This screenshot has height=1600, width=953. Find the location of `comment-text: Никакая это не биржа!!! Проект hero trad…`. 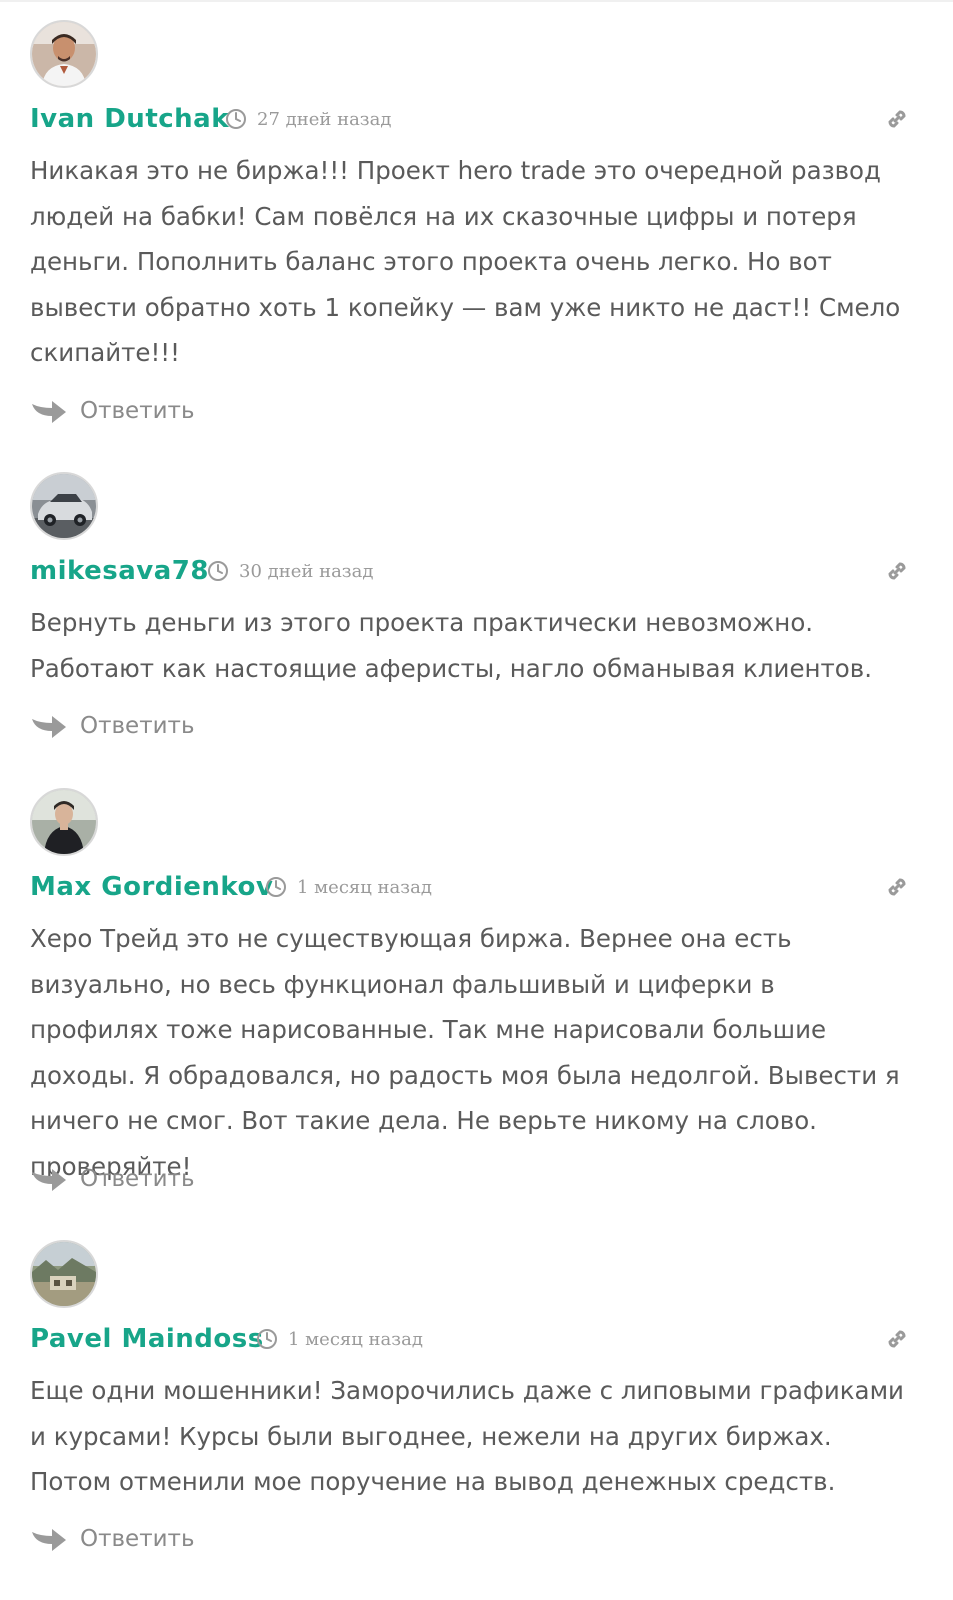

comment-text: Никакая это не биржа!!! Проект hero trad… is located at coordinates (465, 262).